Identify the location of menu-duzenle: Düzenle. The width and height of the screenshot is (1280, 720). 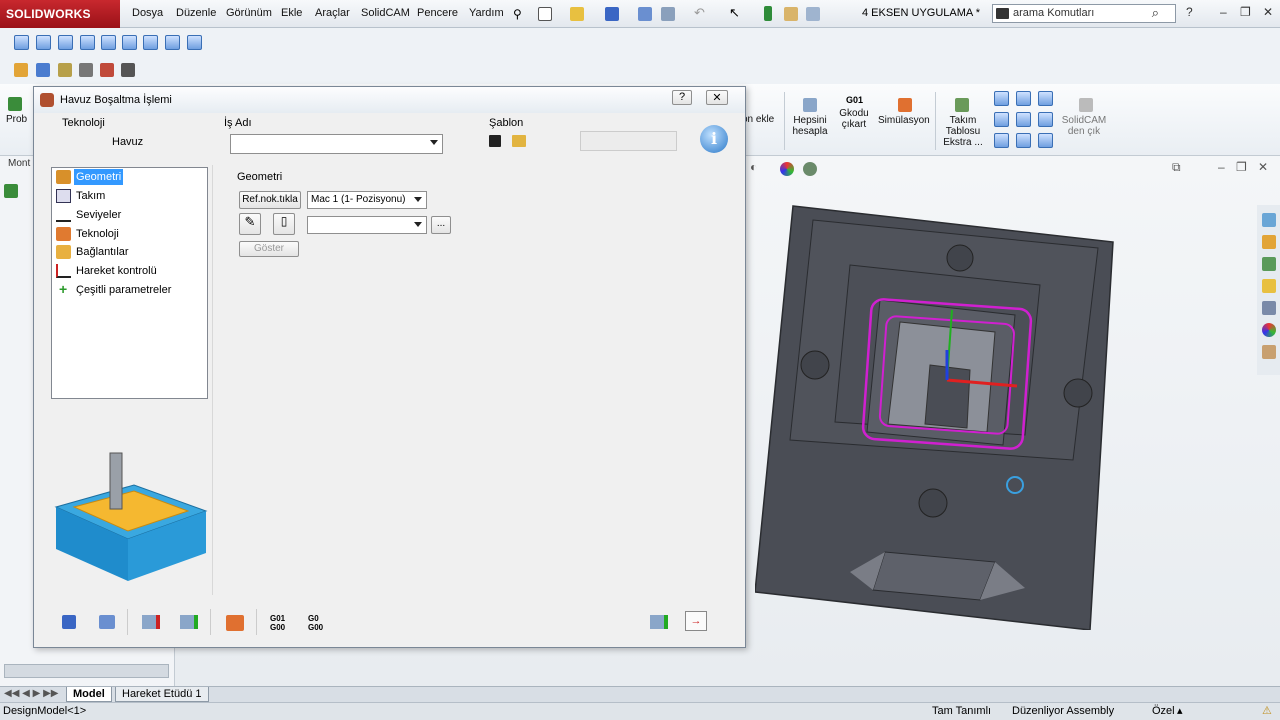
(196, 13).